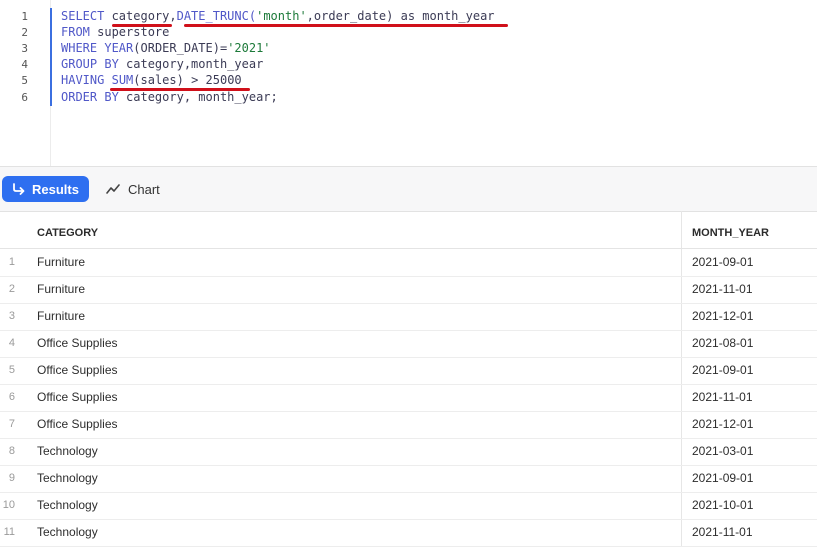  Describe the element at coordinates (11, 289) in the screenshot. I see `row-index: 2` at that location.